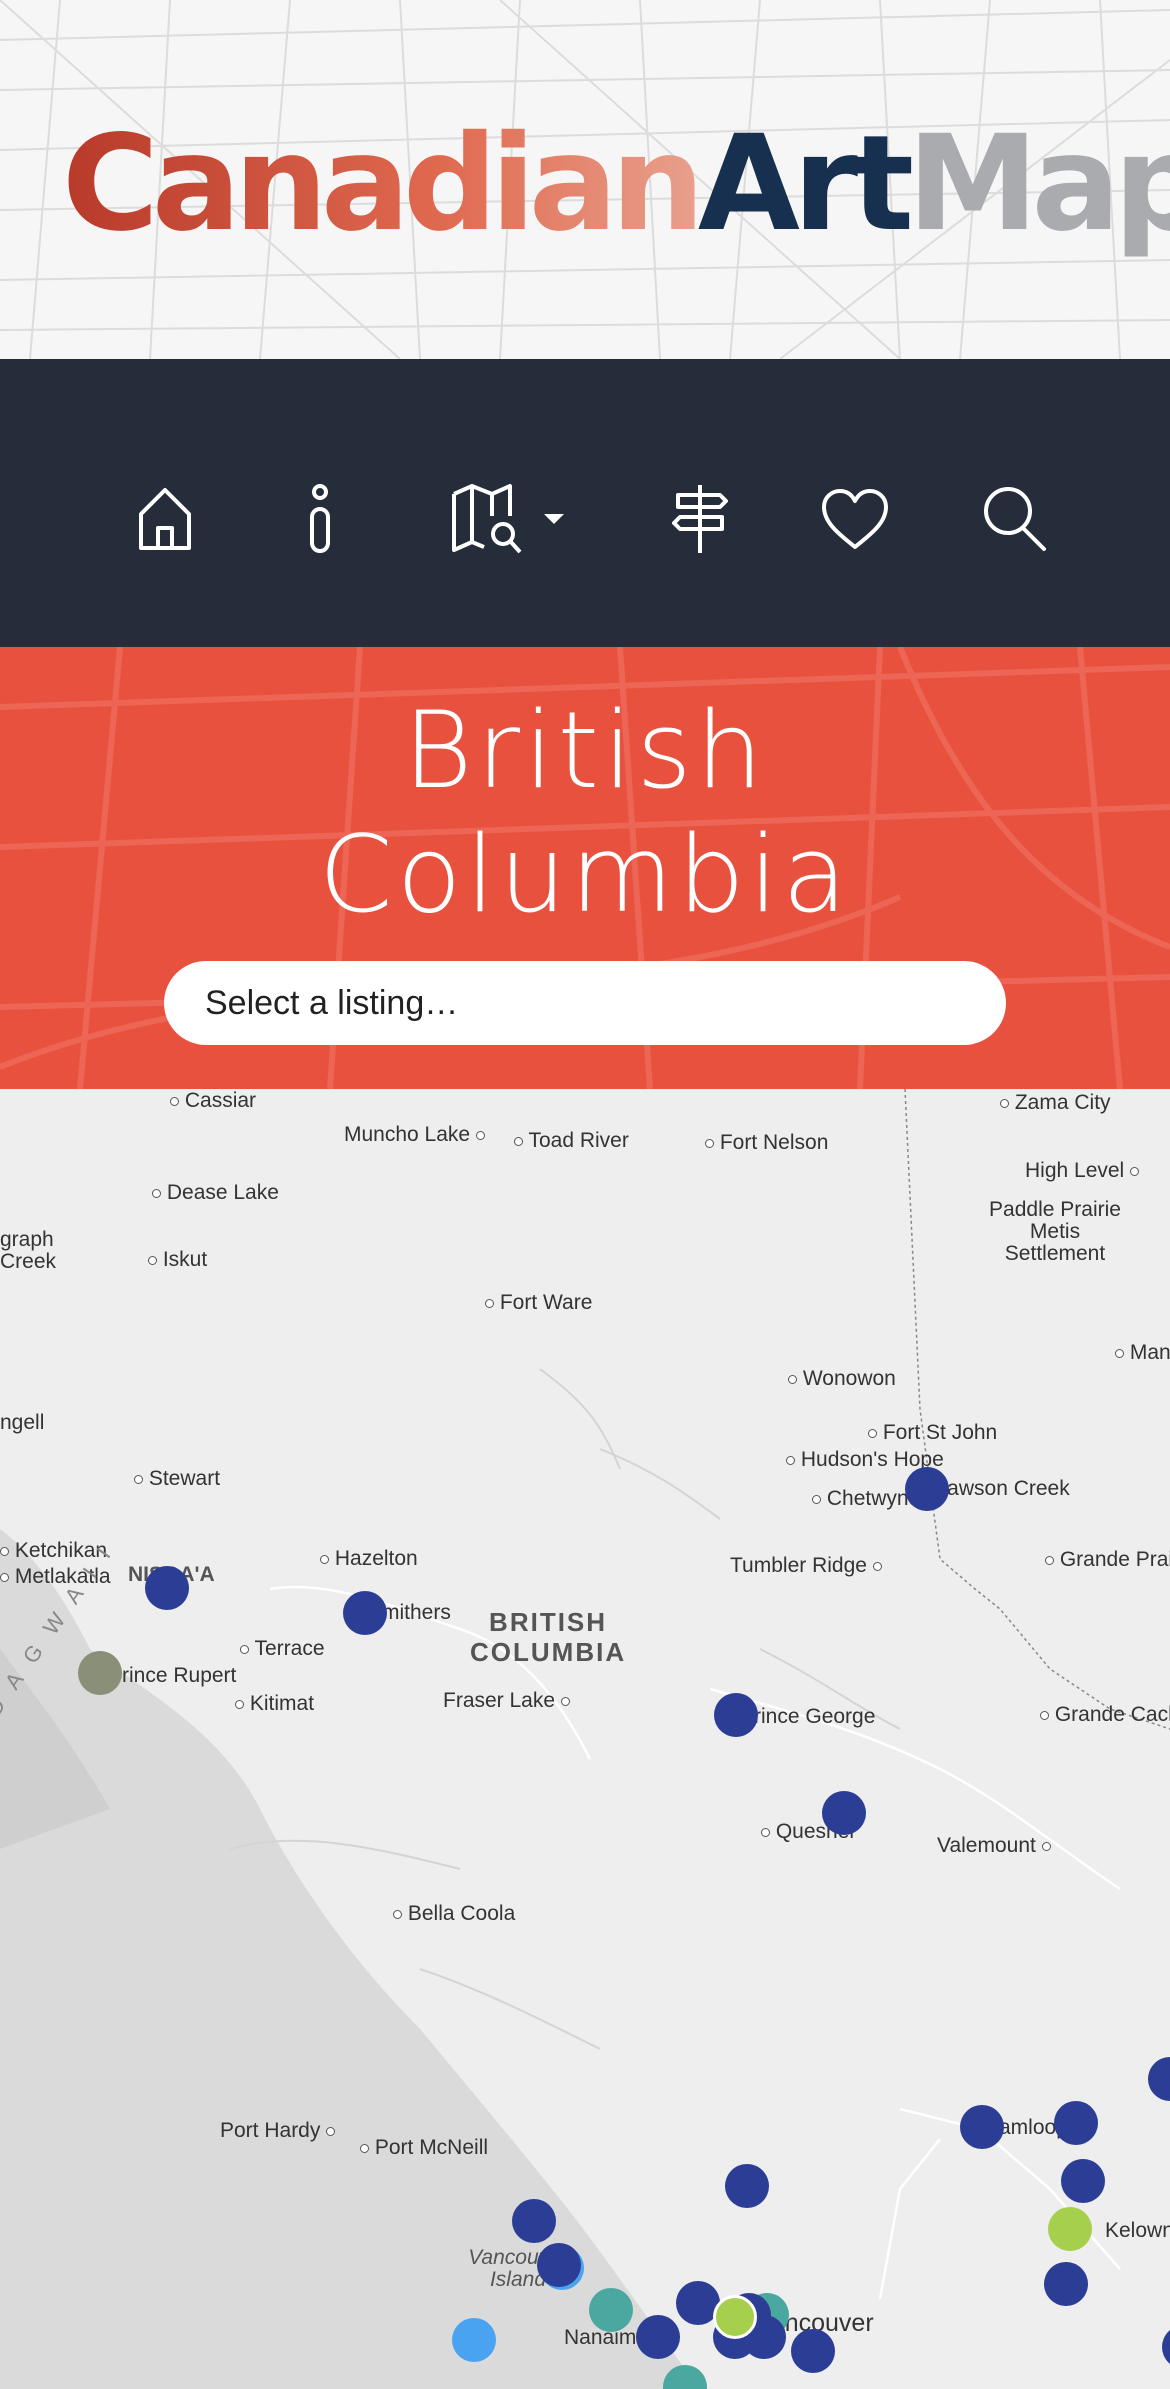  I want to click on signpost-icon, so click(700, 519).